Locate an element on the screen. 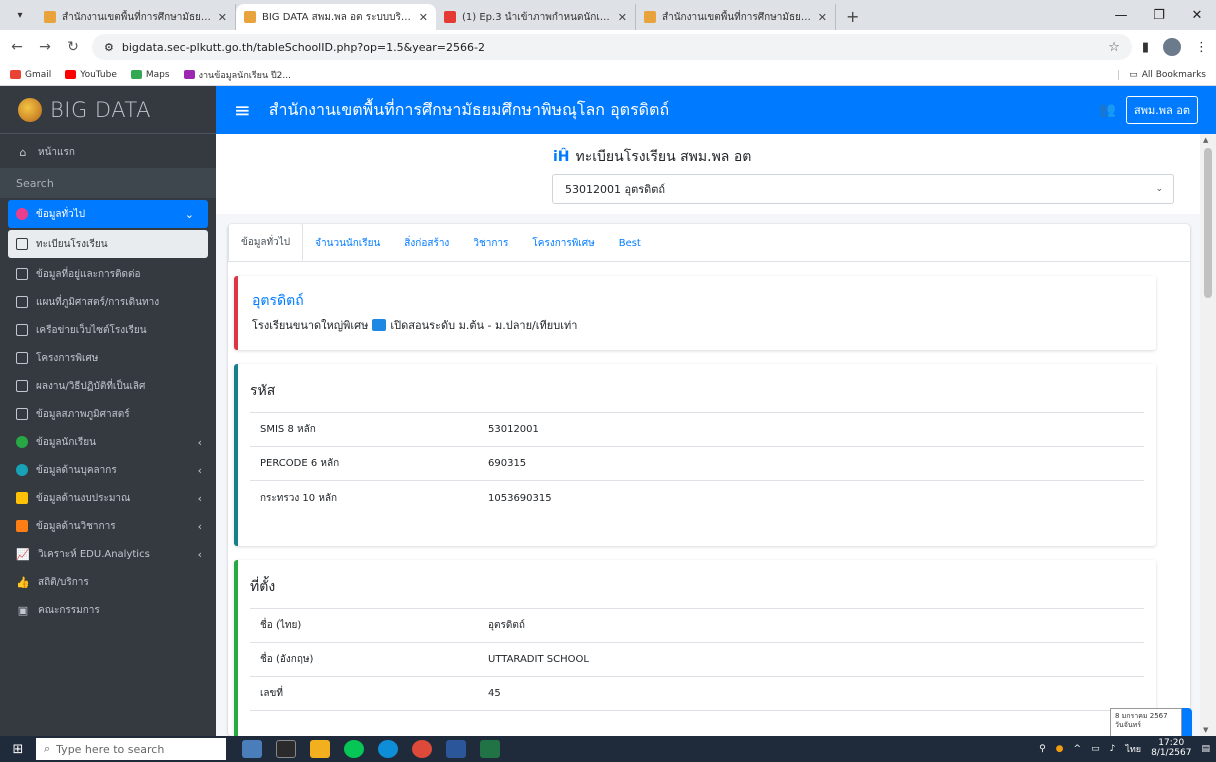 Image resolution: width=1216 pixels, height=762 pixels. bookmark-youtube: YouTube is located at coordinates (91, 75).